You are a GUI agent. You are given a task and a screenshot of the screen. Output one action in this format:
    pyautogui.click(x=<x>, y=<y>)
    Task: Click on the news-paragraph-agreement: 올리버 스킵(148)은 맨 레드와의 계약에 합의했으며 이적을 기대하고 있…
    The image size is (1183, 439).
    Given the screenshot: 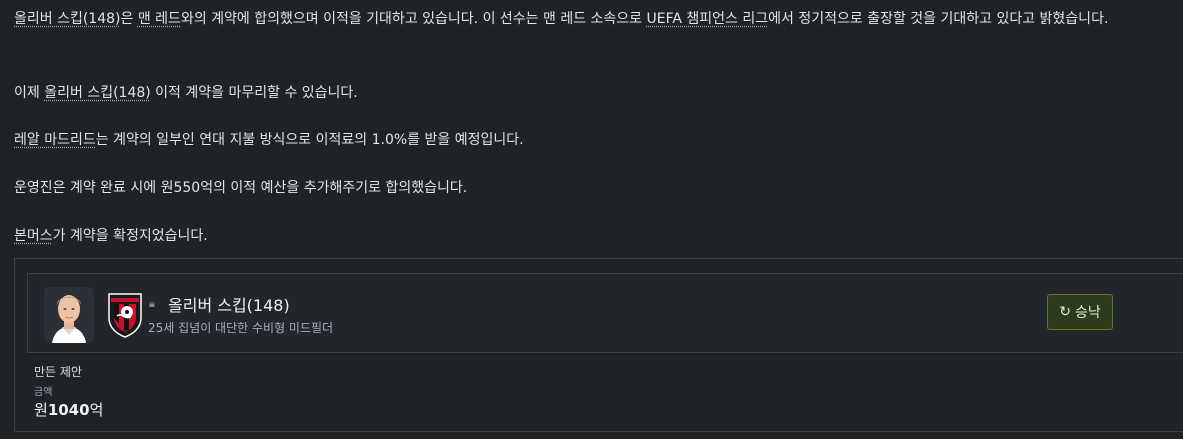 What is the action you would take?
    pyautogui.click(x=561, y=19)
    